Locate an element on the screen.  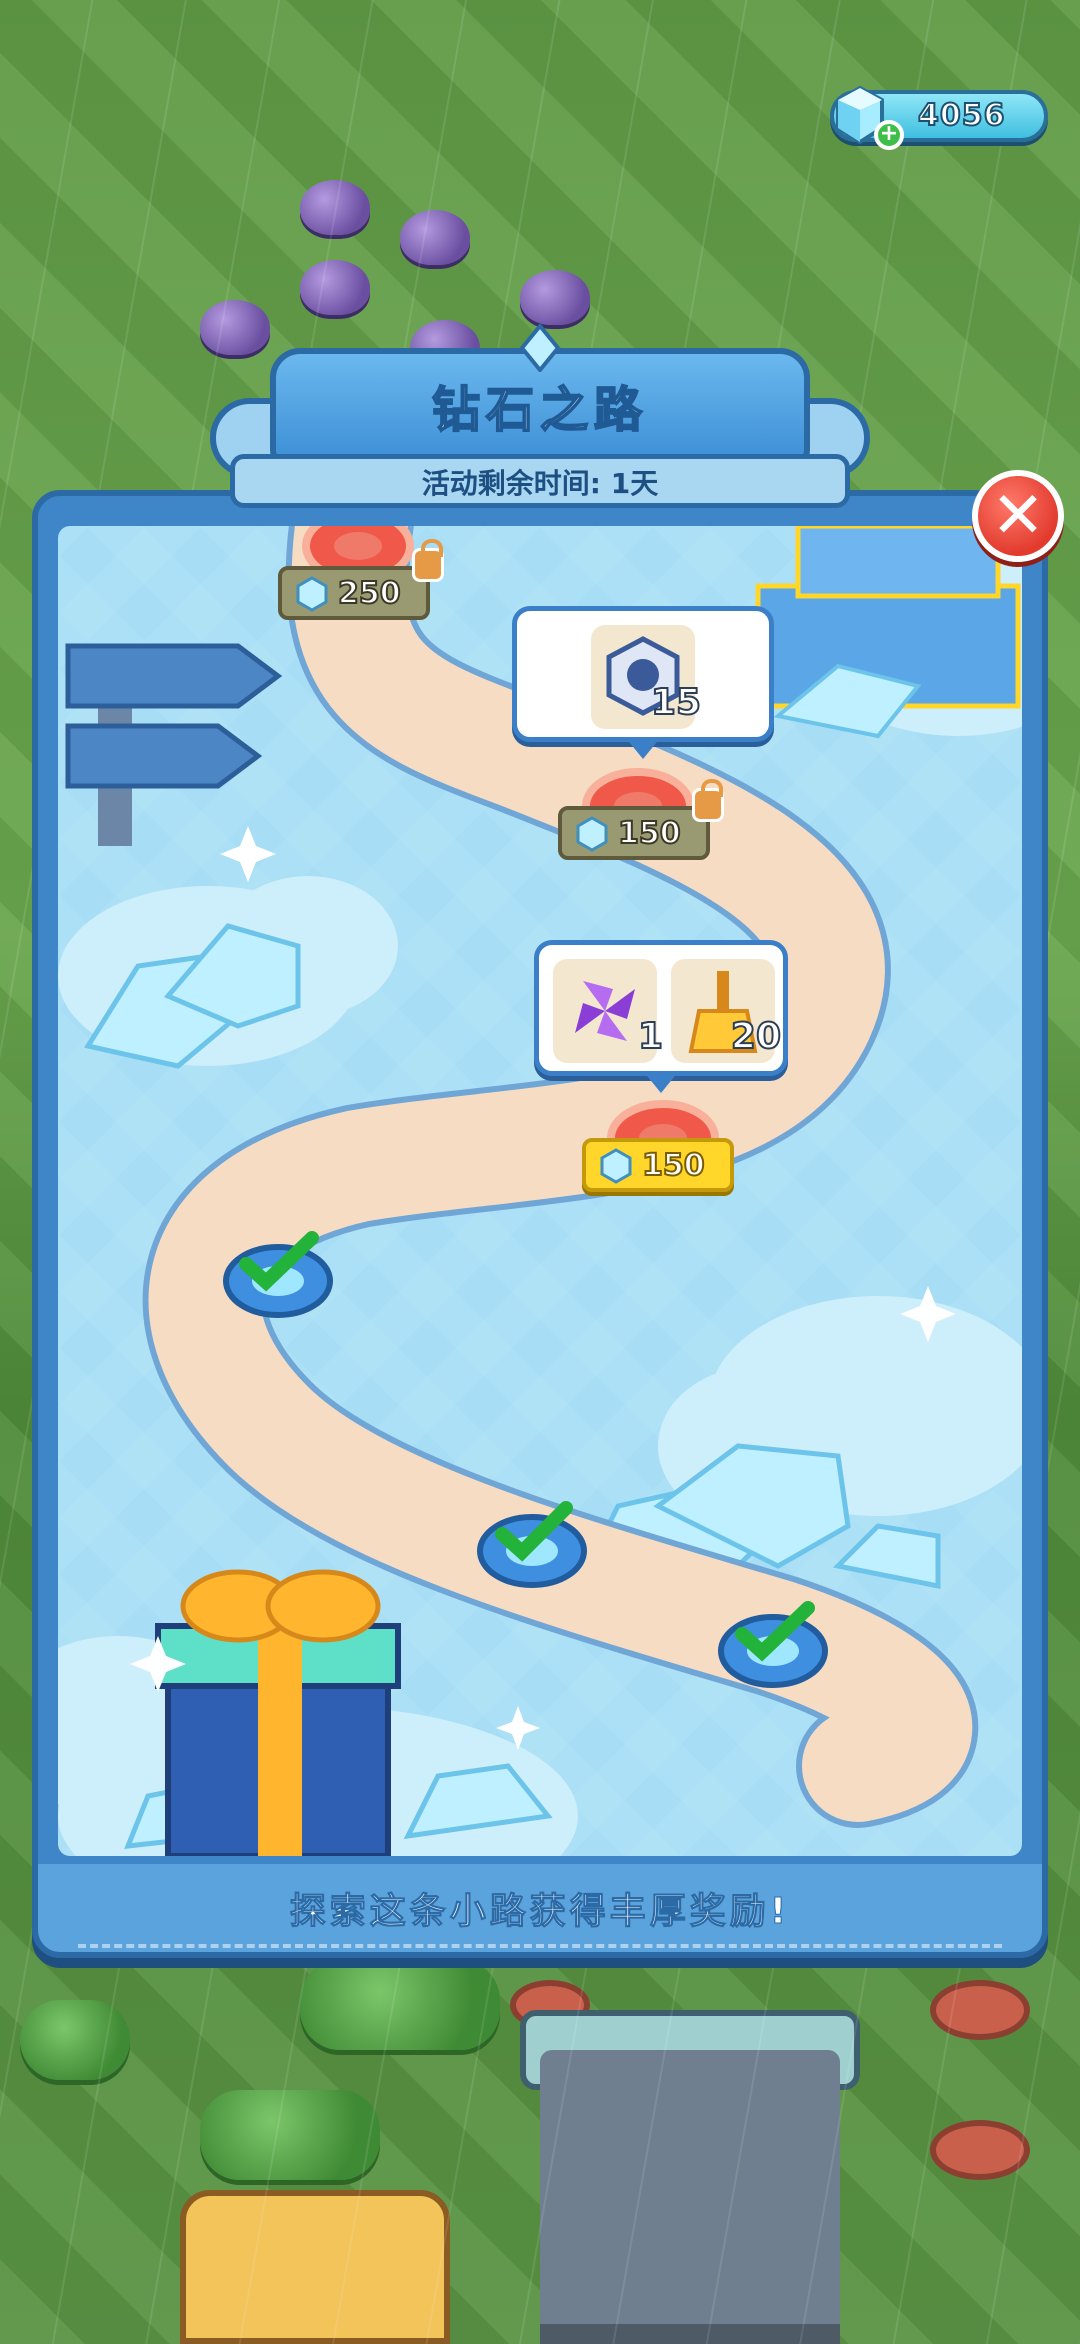
footer-hint: 探索这条小路获得丰厚奖励! is located at coordinates (540, 1912).